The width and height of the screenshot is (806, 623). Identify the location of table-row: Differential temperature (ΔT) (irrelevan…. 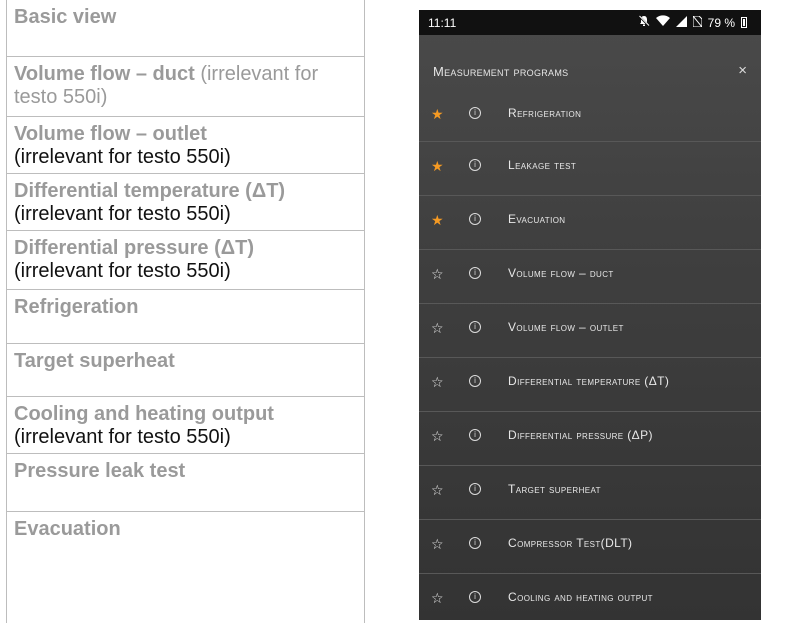
(185, 202).